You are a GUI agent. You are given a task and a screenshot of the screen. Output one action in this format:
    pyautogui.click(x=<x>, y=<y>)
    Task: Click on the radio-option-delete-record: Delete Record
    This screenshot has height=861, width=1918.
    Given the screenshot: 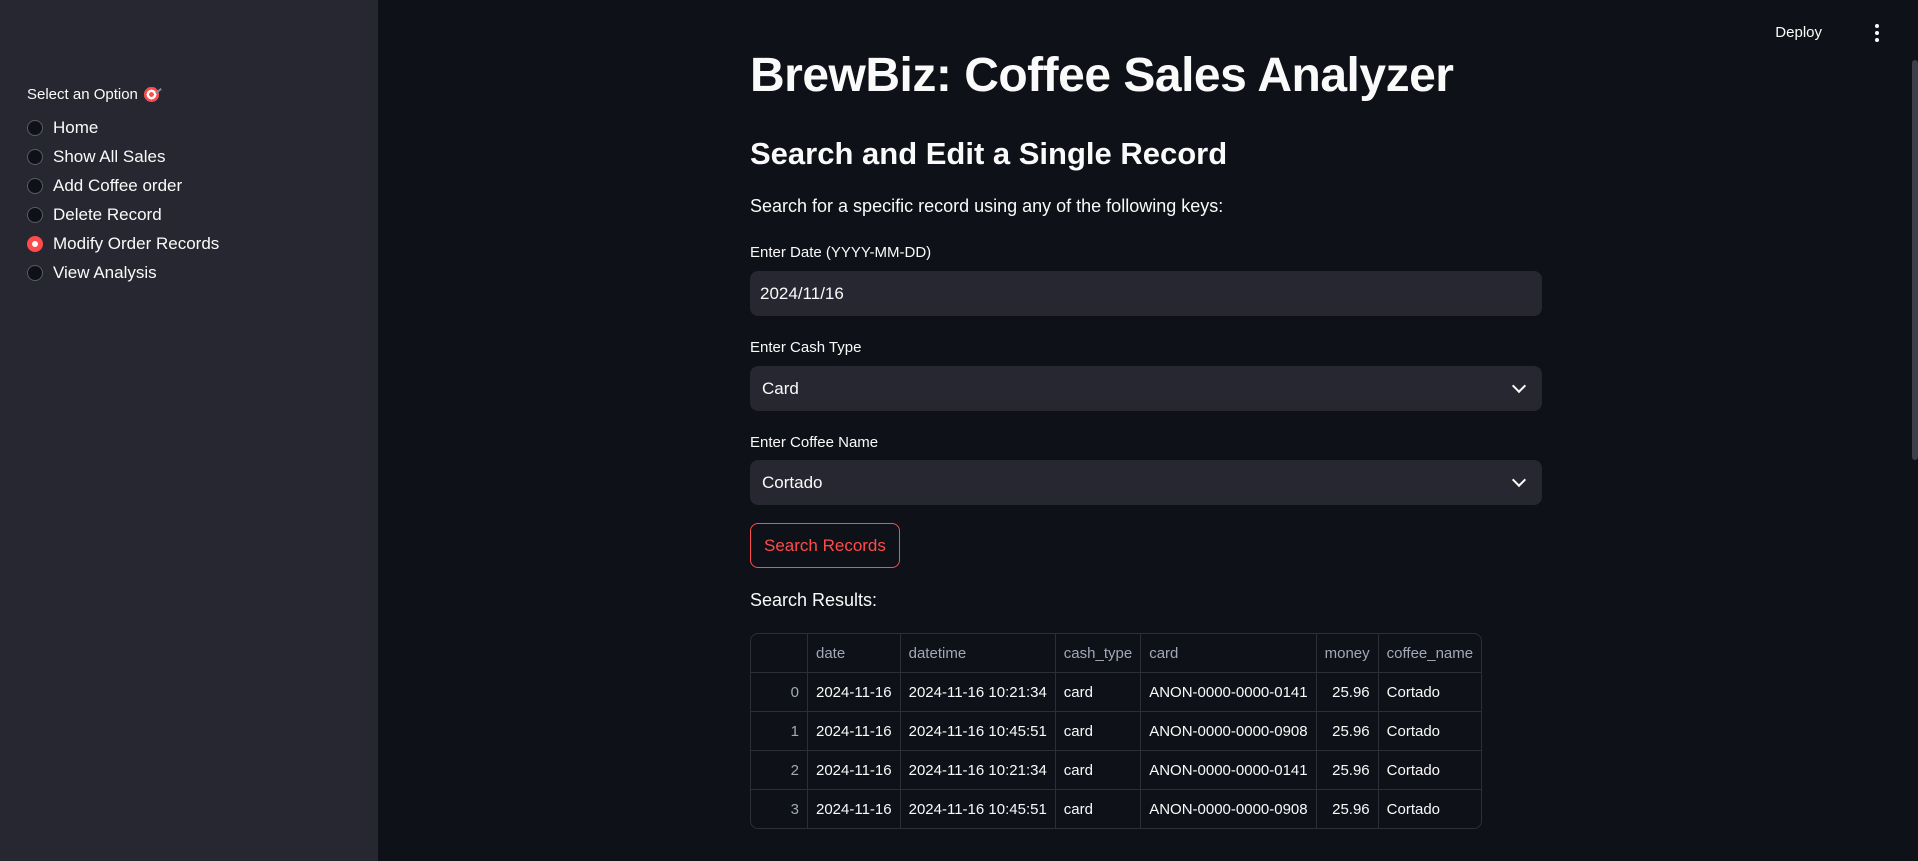 What is the action you would take?
    pyautogui.click(x=123, y=214)
    